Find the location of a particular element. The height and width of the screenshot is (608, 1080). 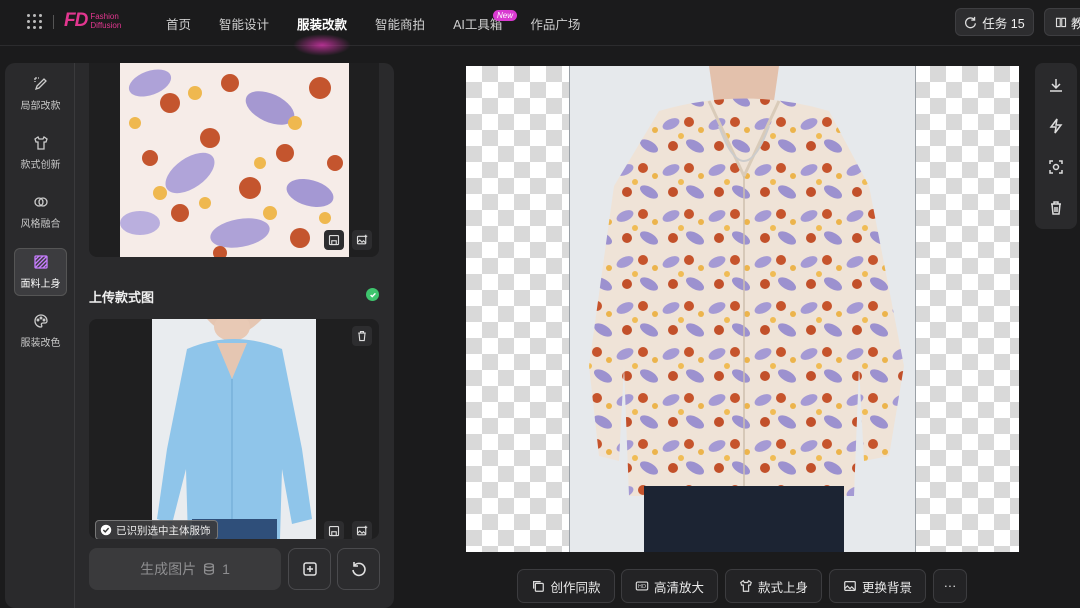

download-button is located at coordinates (1056, 85).